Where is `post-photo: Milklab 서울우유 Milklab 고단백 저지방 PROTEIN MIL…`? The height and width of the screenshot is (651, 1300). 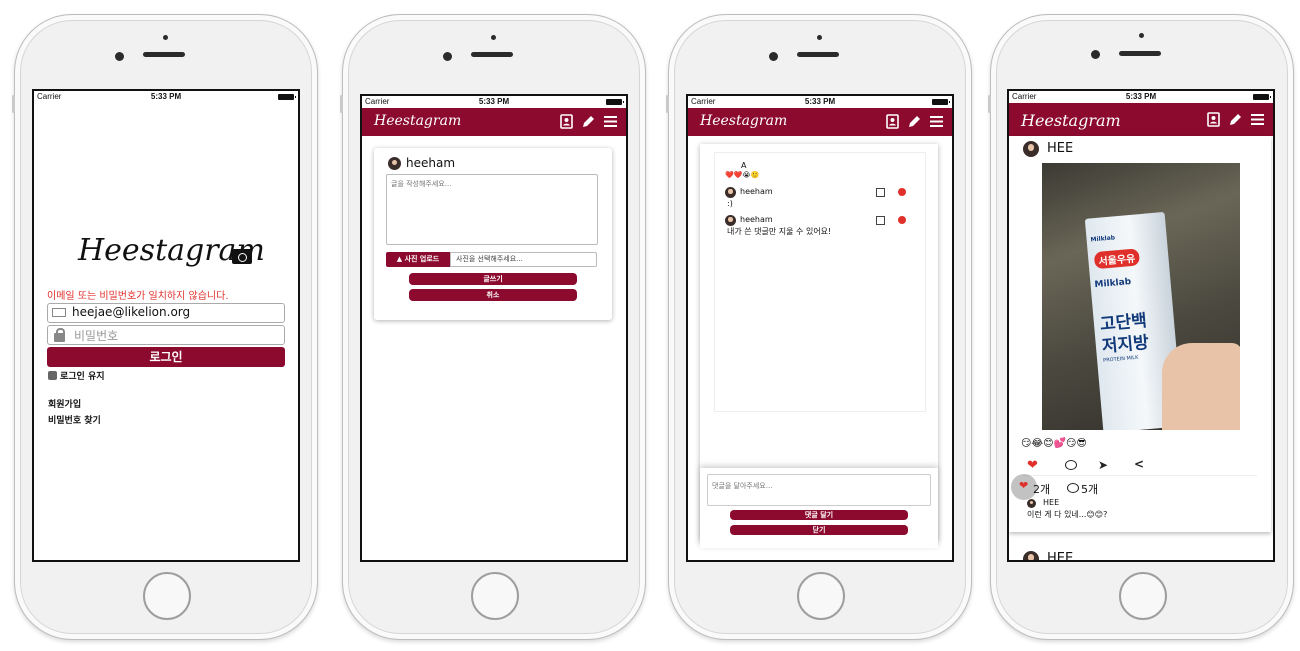 post-photo: Milklab 서울우유 Milklab 고단백 저지방 PROTEIN MIL… is located at coordinates (1141, 296).